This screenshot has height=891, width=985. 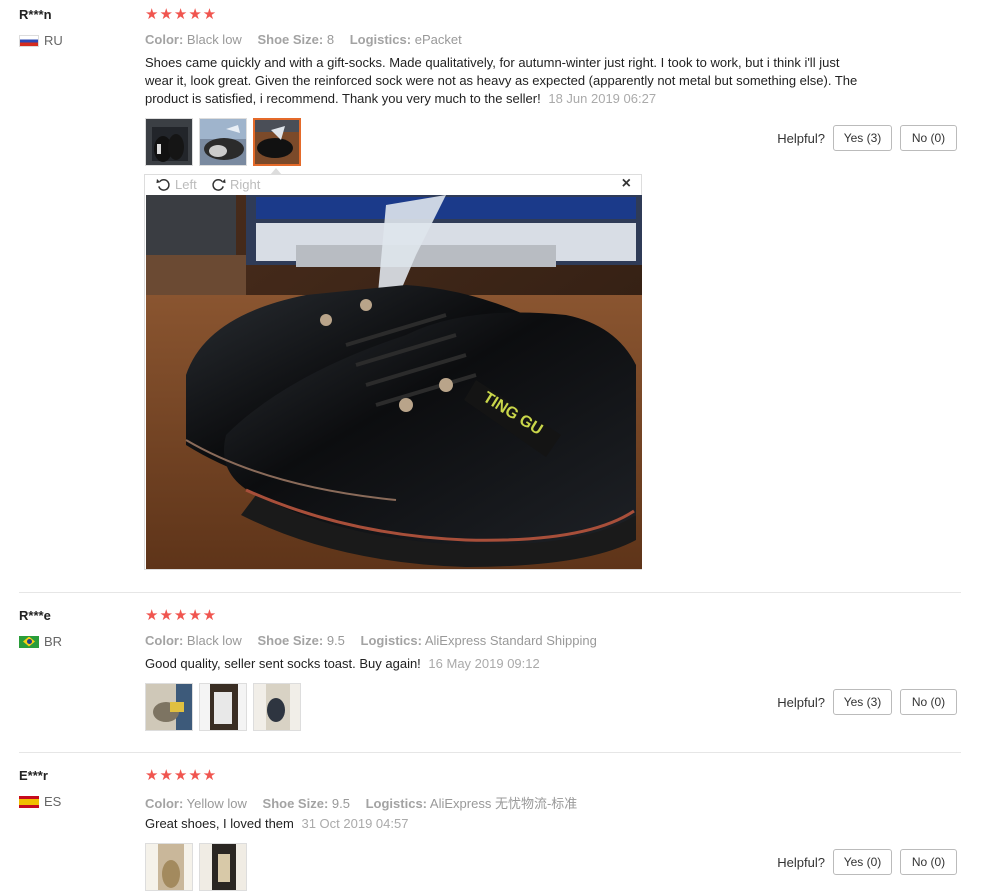 What do you see at coordinates (602, 98) in the screenshot?
I see `review-date: 18 Jun 2019 06:27` at bounding box center [602, 98].